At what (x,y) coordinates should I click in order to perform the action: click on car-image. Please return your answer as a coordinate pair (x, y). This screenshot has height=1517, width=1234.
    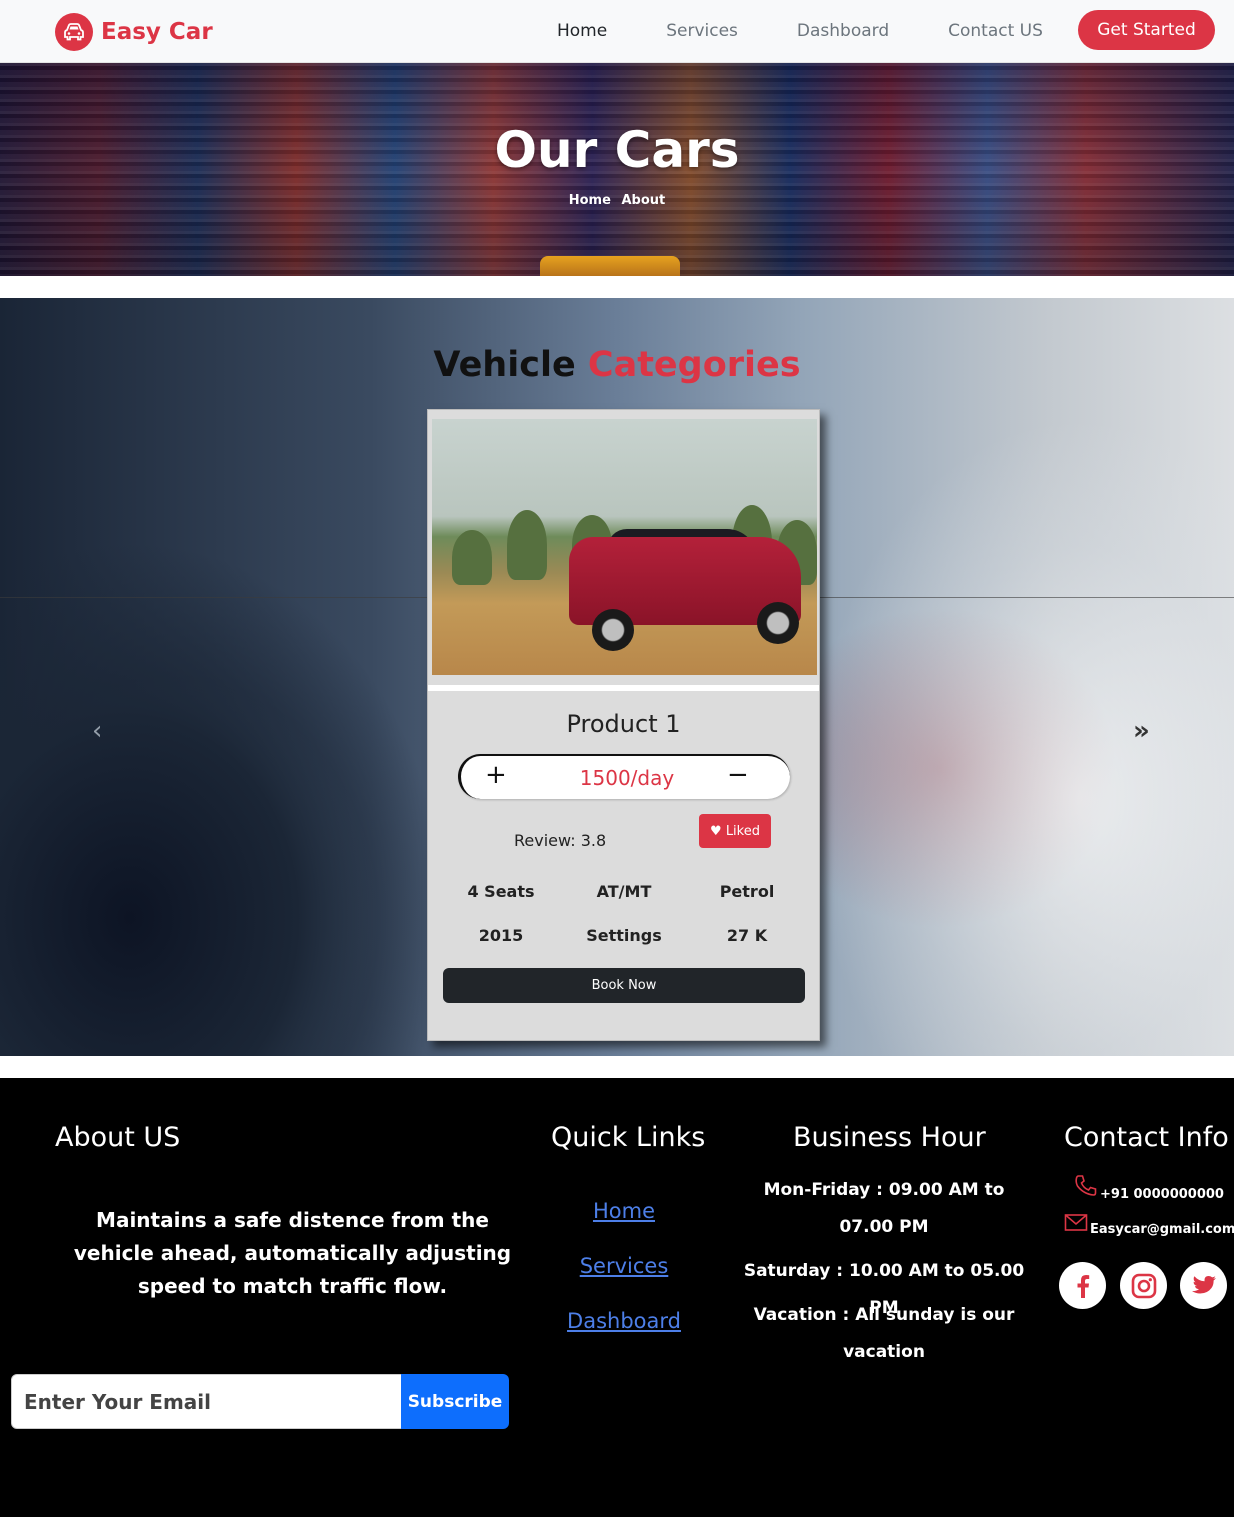
    Looking at the image, I should click on (624, 547).